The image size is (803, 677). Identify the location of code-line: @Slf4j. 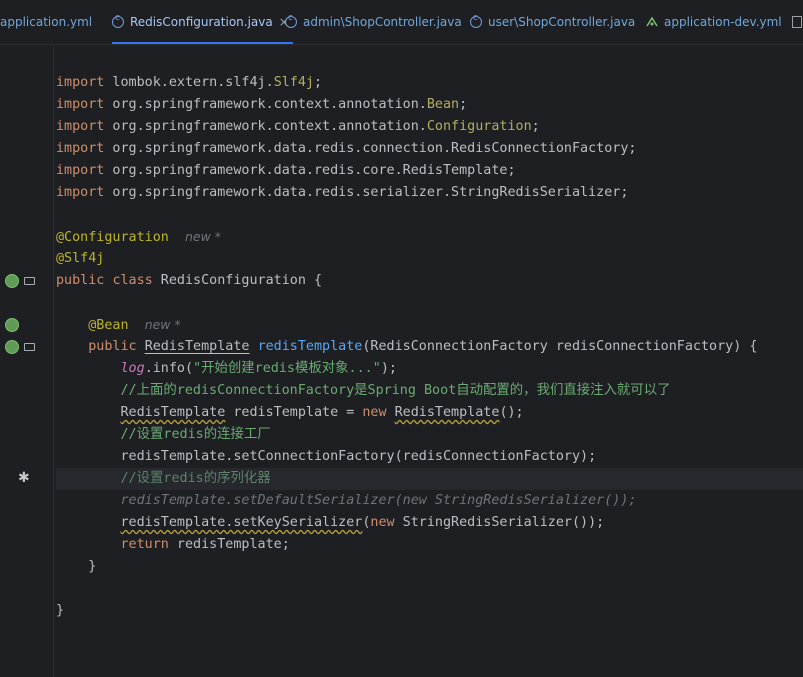
(80, 258).